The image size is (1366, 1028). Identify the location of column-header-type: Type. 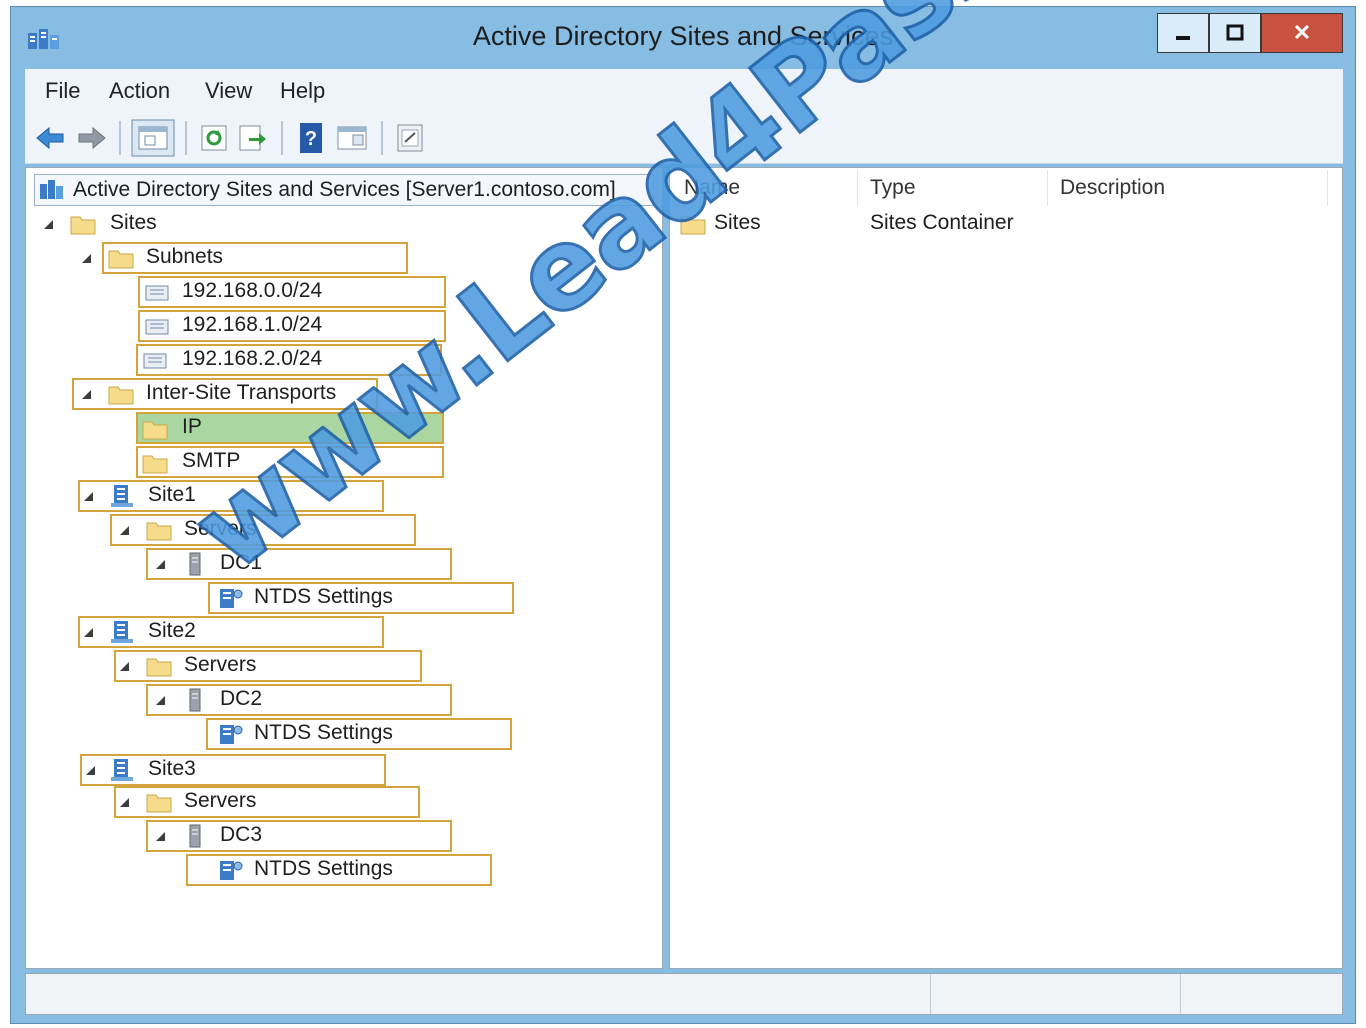
(953, 188).